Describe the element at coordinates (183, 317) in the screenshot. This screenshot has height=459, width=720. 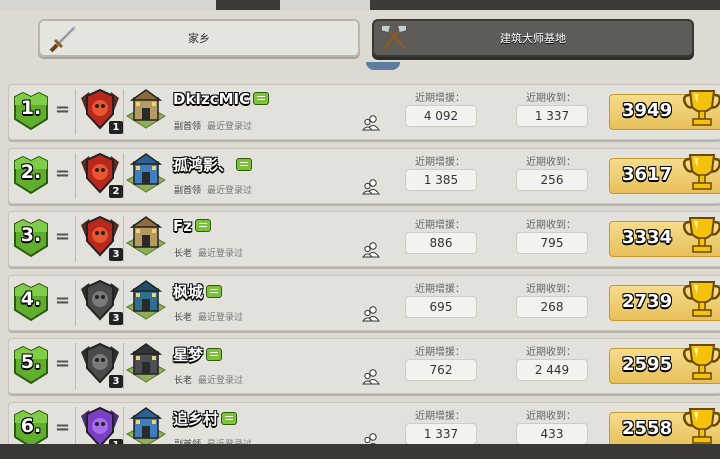
I see `member-role-text: 长老` at that location.